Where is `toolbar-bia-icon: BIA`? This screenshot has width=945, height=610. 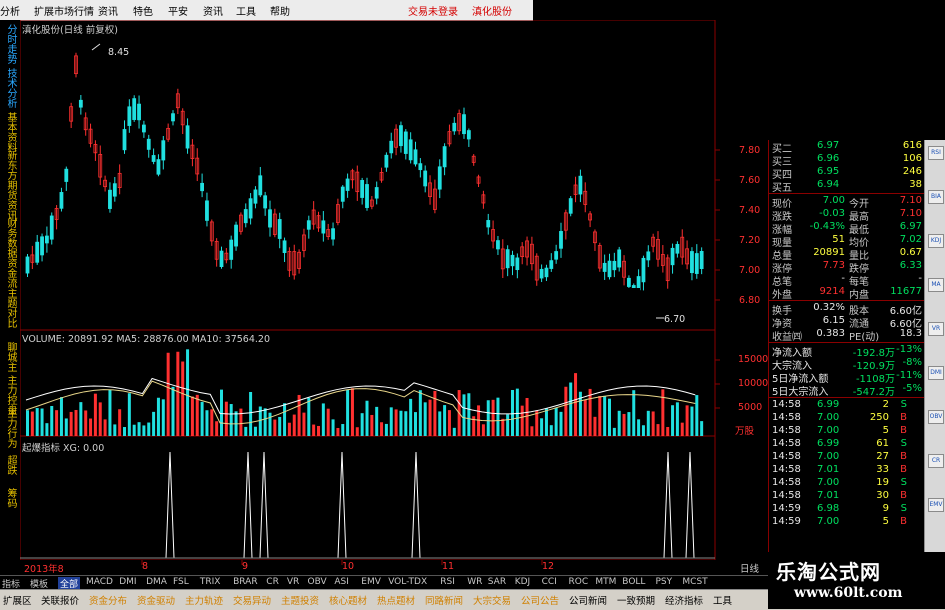 toolbar-bia-icon: BIA is located at coordinates (936, 197).